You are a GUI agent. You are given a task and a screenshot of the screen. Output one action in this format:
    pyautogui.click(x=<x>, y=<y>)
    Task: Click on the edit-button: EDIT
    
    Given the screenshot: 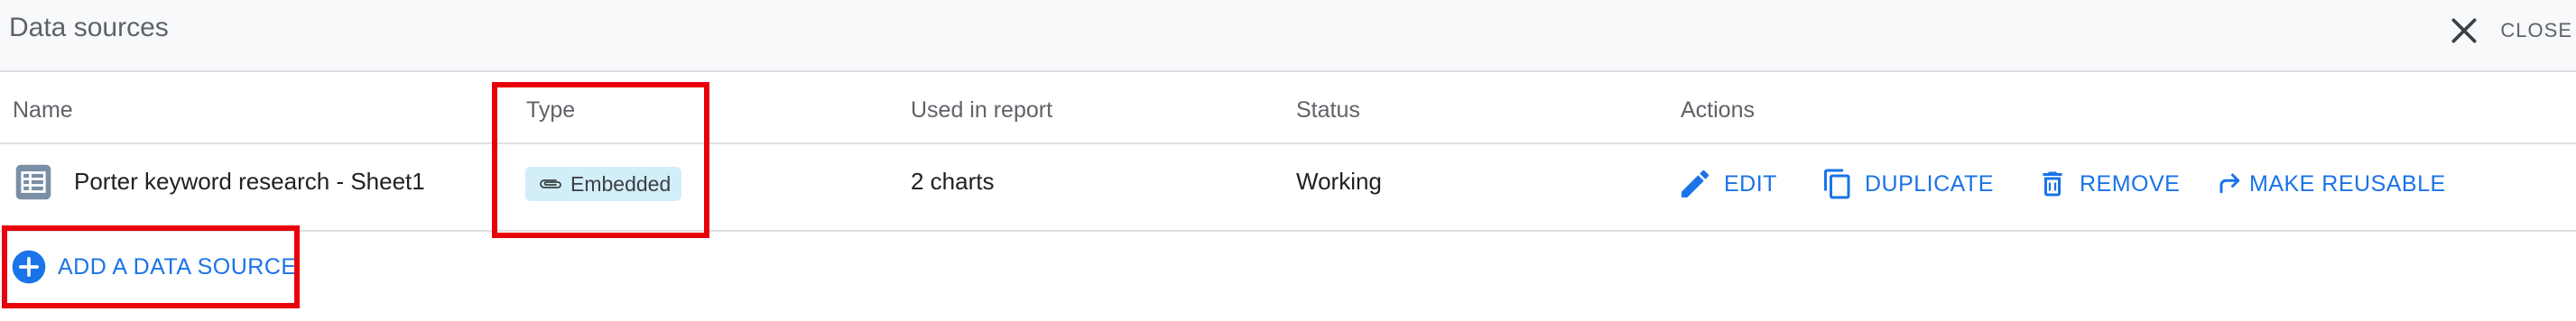 What is the action you would take?
    pyautogui.click(x=1727, y=184)
    